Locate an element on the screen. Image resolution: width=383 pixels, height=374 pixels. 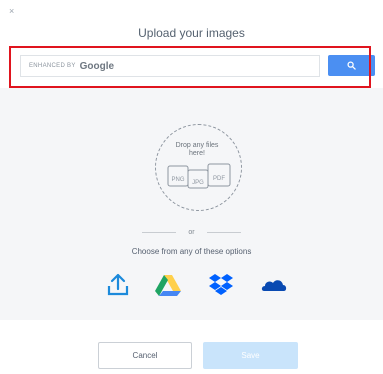
drop-text-line2: here! is located at coordinates (197, 153).